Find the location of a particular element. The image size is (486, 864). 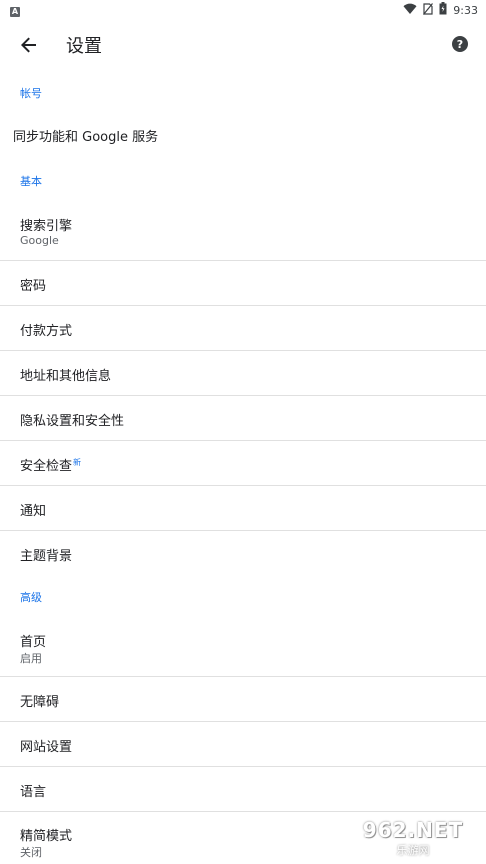

app-notification-icon: A is located at coordinates (15, 11).